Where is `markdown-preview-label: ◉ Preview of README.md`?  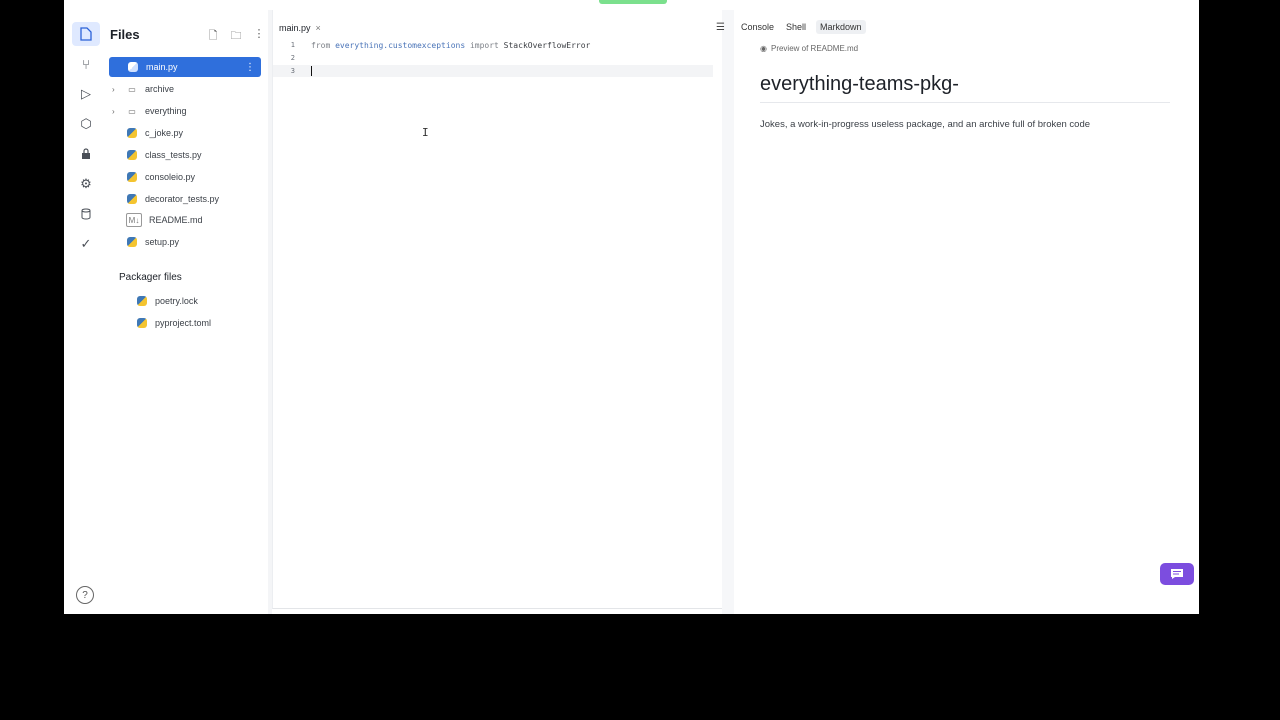
markdown-preview-label: ◉ Preview of README.md is located at coordinates (809, 48).